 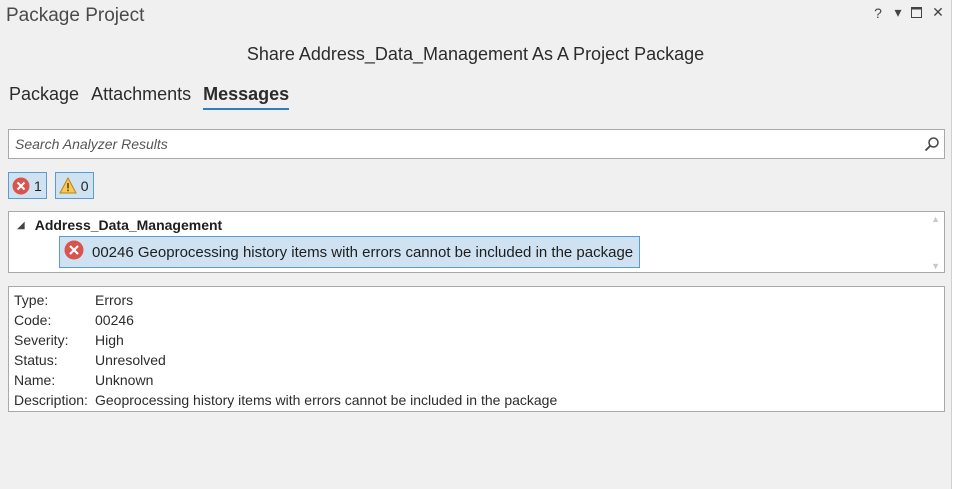 What do you see at coordinates (33, 320) in the screenshot?
I see `detail-key: Code:` at bounding box center [33, 320].